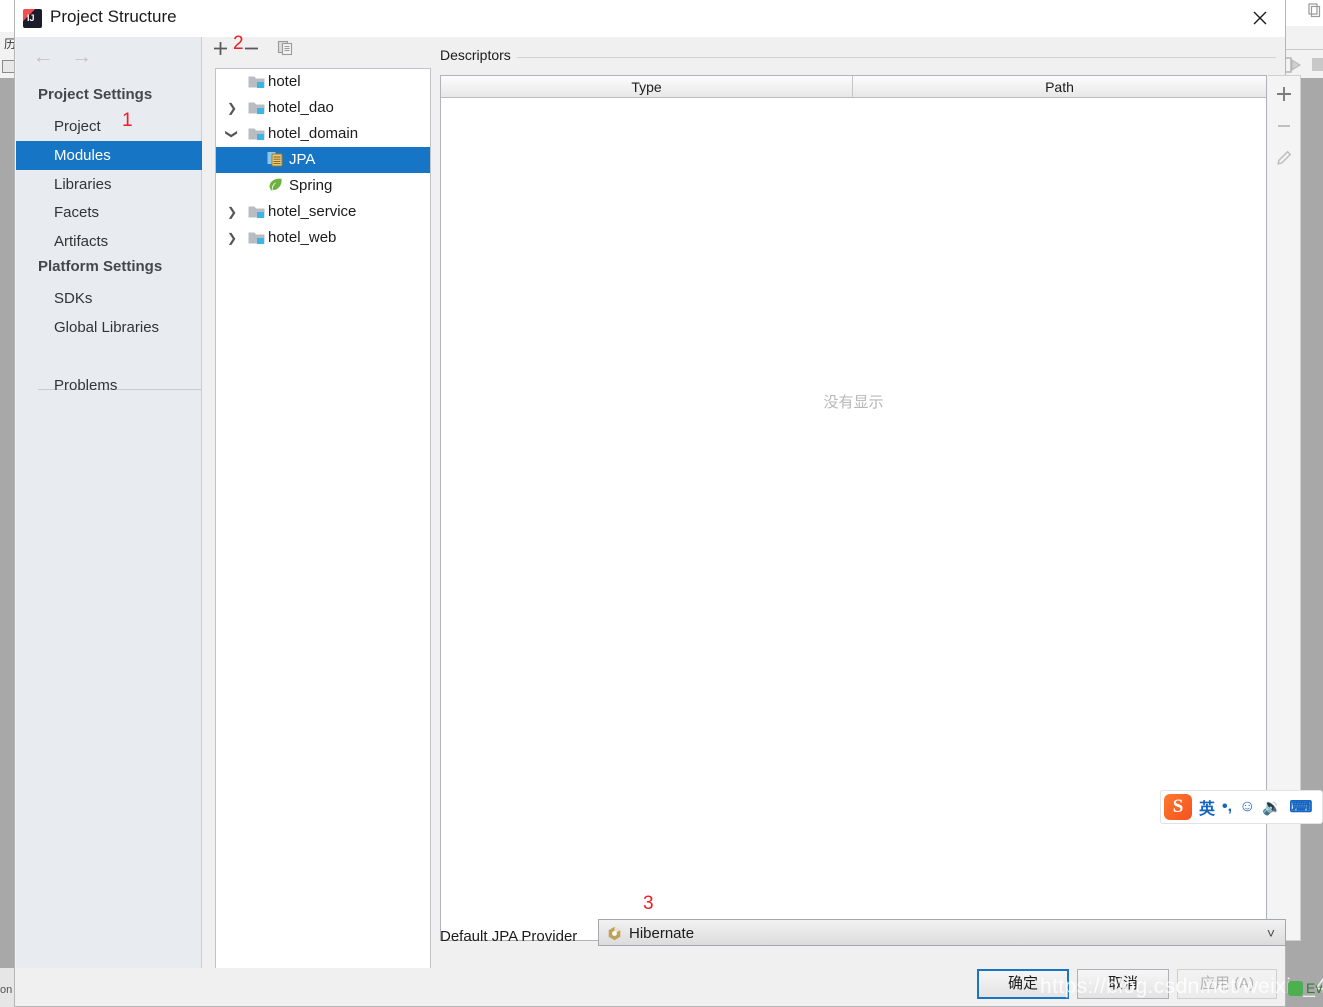  I want to click on copy-module-button, so click(285, 52).